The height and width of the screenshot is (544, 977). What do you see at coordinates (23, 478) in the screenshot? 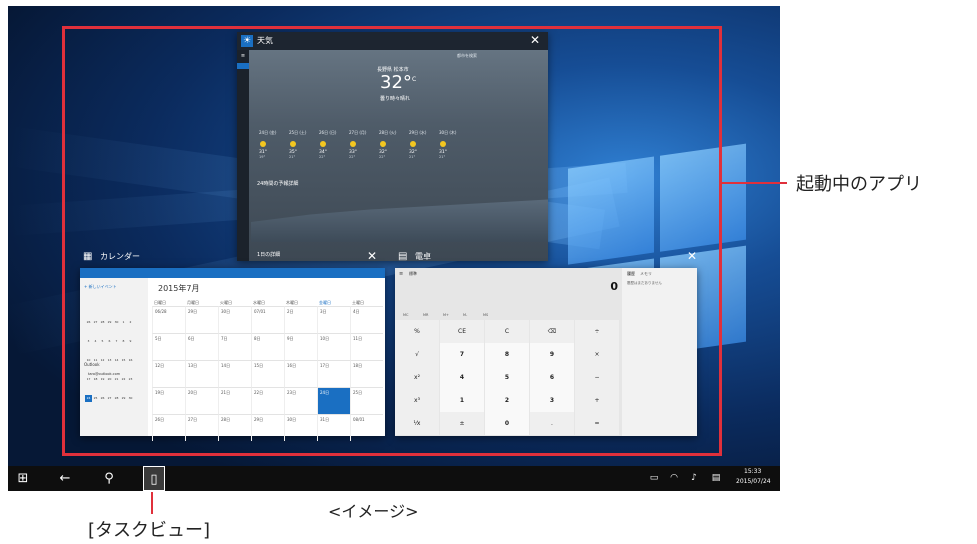
I see `start-icon: ⊞` at bounding box center [23, 478].